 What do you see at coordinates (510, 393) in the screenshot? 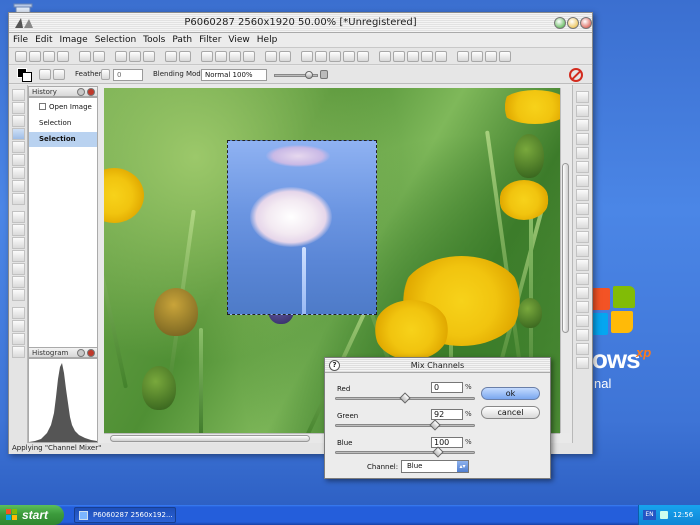
I see `ok-button: ok` at bounding box center [510, 393].